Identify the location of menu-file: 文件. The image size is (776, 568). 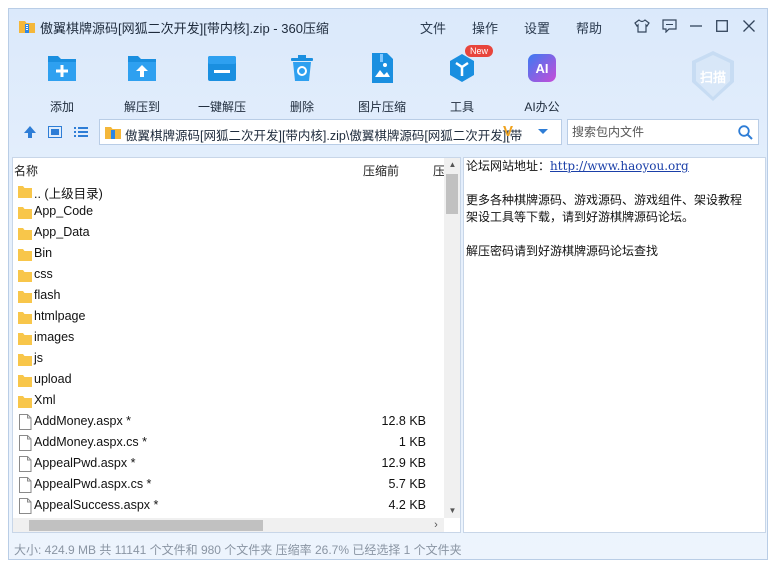
(433, 27).